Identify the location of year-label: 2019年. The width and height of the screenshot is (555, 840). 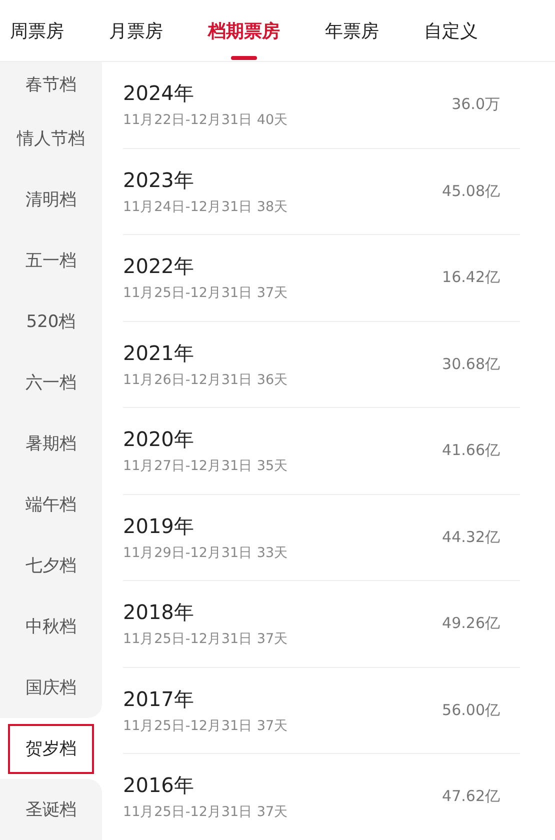
(159, 526).